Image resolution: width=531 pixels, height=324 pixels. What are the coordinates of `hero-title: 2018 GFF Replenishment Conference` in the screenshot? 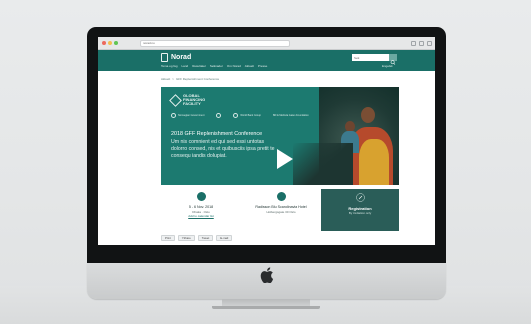 It's located at (217, 134).